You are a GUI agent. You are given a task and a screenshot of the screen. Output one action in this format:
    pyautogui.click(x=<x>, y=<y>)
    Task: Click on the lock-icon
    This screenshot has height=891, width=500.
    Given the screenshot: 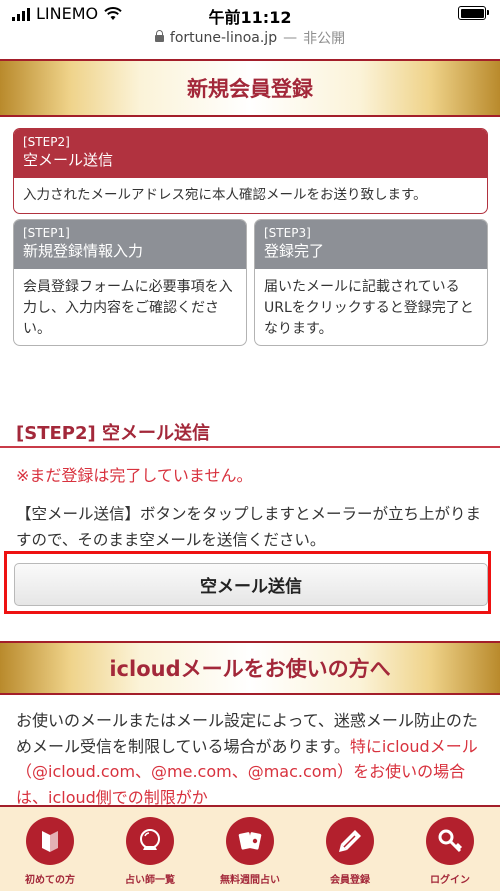 What is the action you would take?
    pyautogui.click(x=159, y=37)
    